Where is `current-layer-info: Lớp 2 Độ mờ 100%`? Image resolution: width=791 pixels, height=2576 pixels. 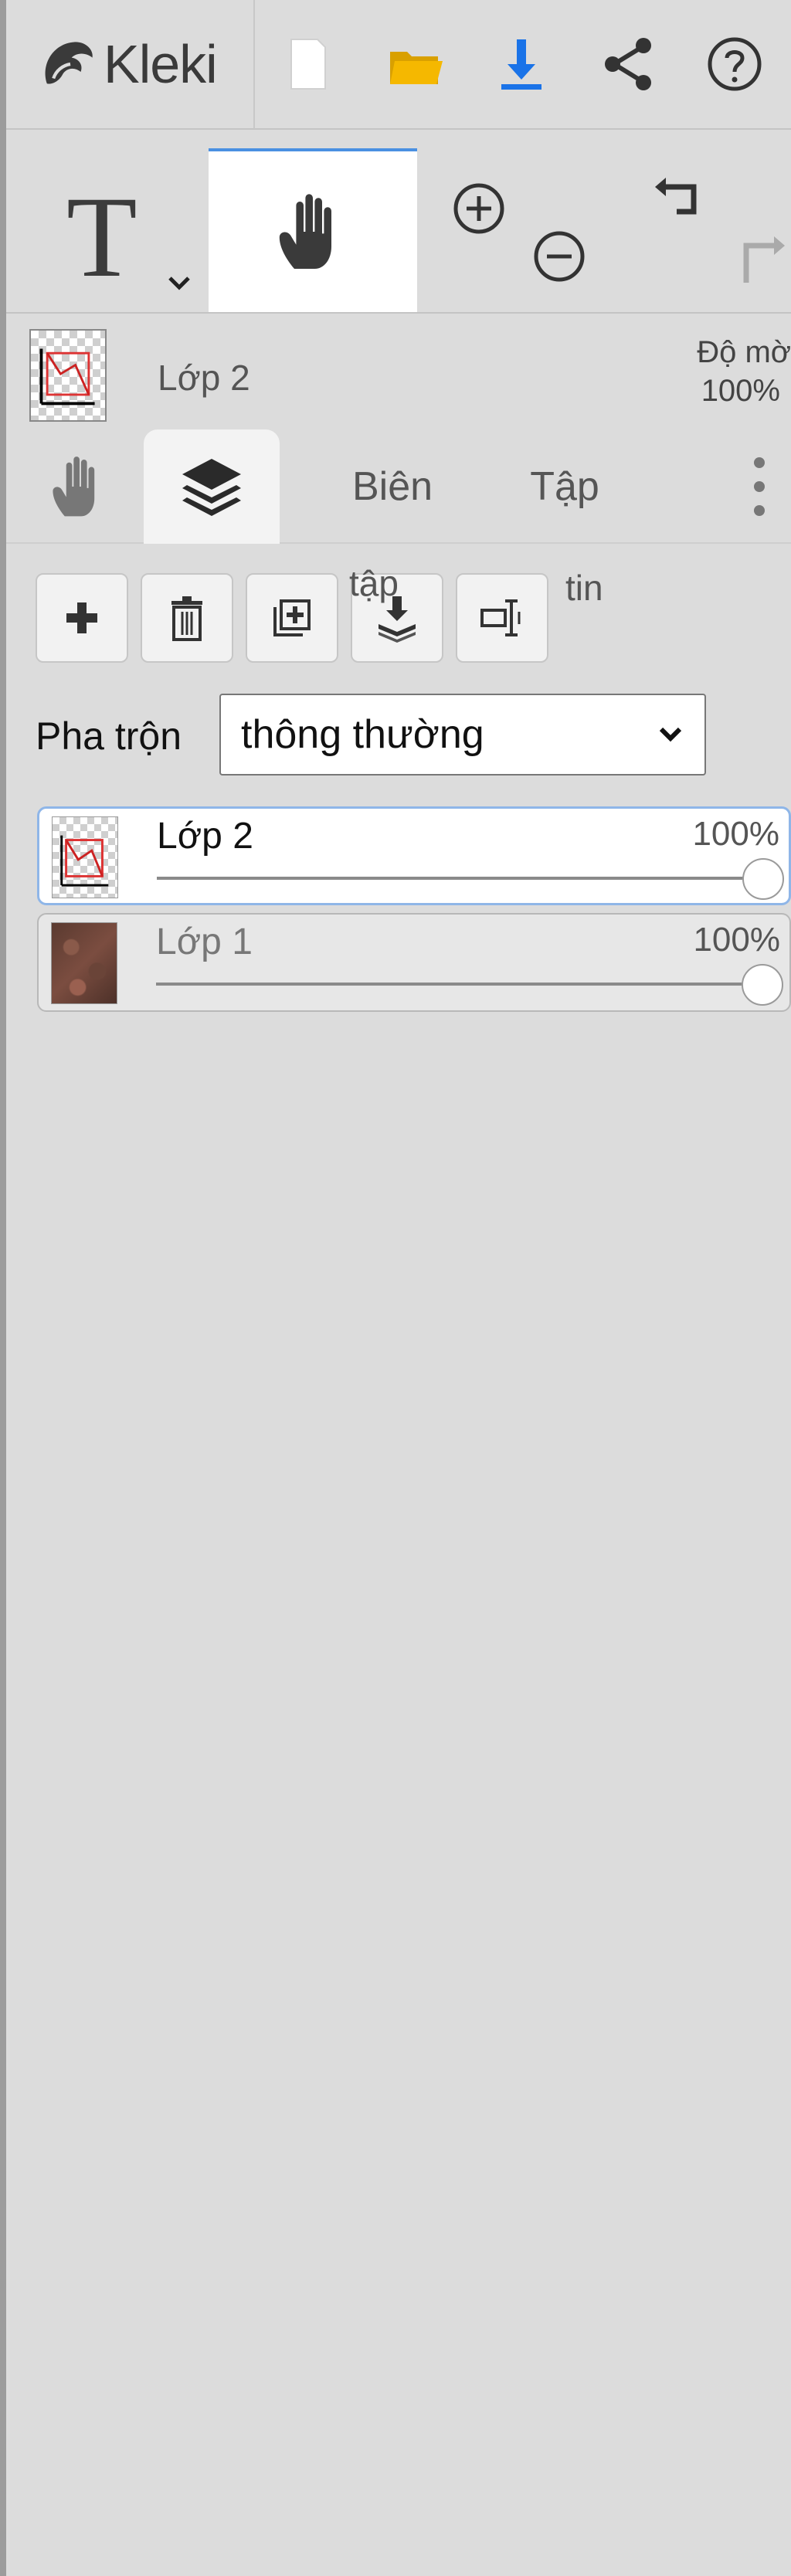
current-layer-info: Lớp 2 Độ mờ 100% is located at coordinates (399, 371).